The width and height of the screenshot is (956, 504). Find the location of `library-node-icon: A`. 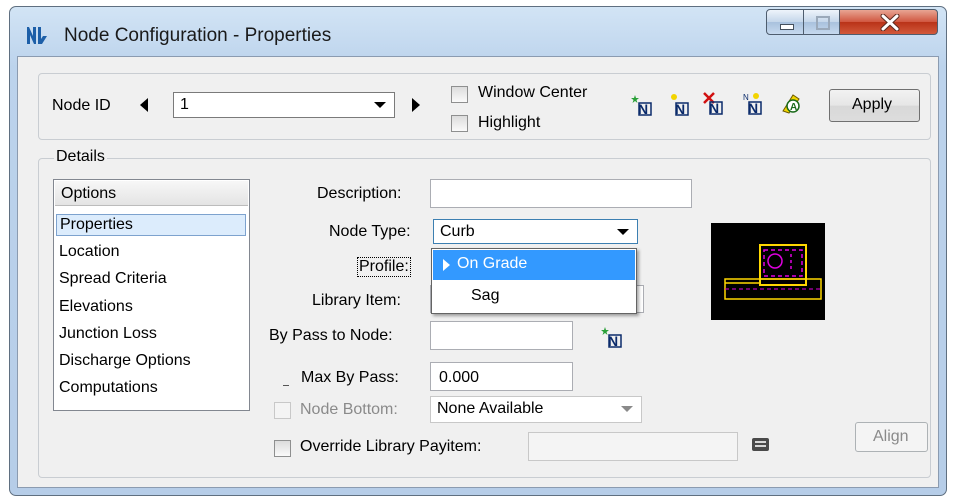

library-node-icon: A is located at coordinates (791, 103).